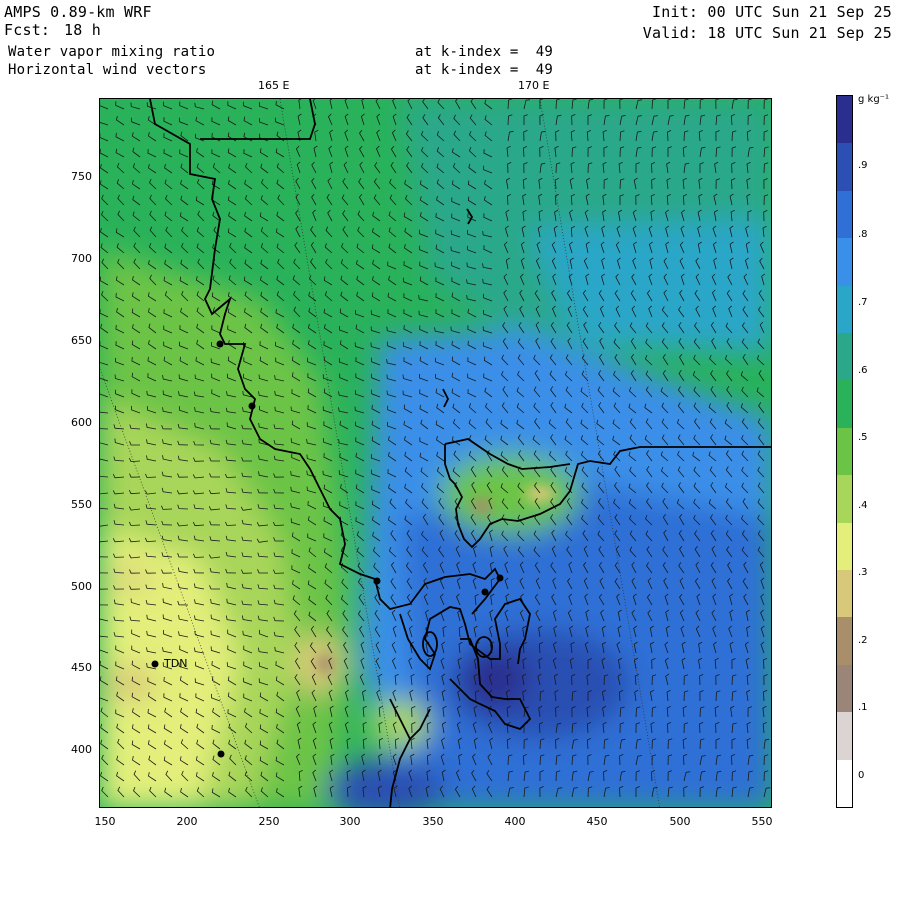 This screenshot has width=900, height=900. I want to click on longitude-label-170e: 170 E, so click(534, 85).